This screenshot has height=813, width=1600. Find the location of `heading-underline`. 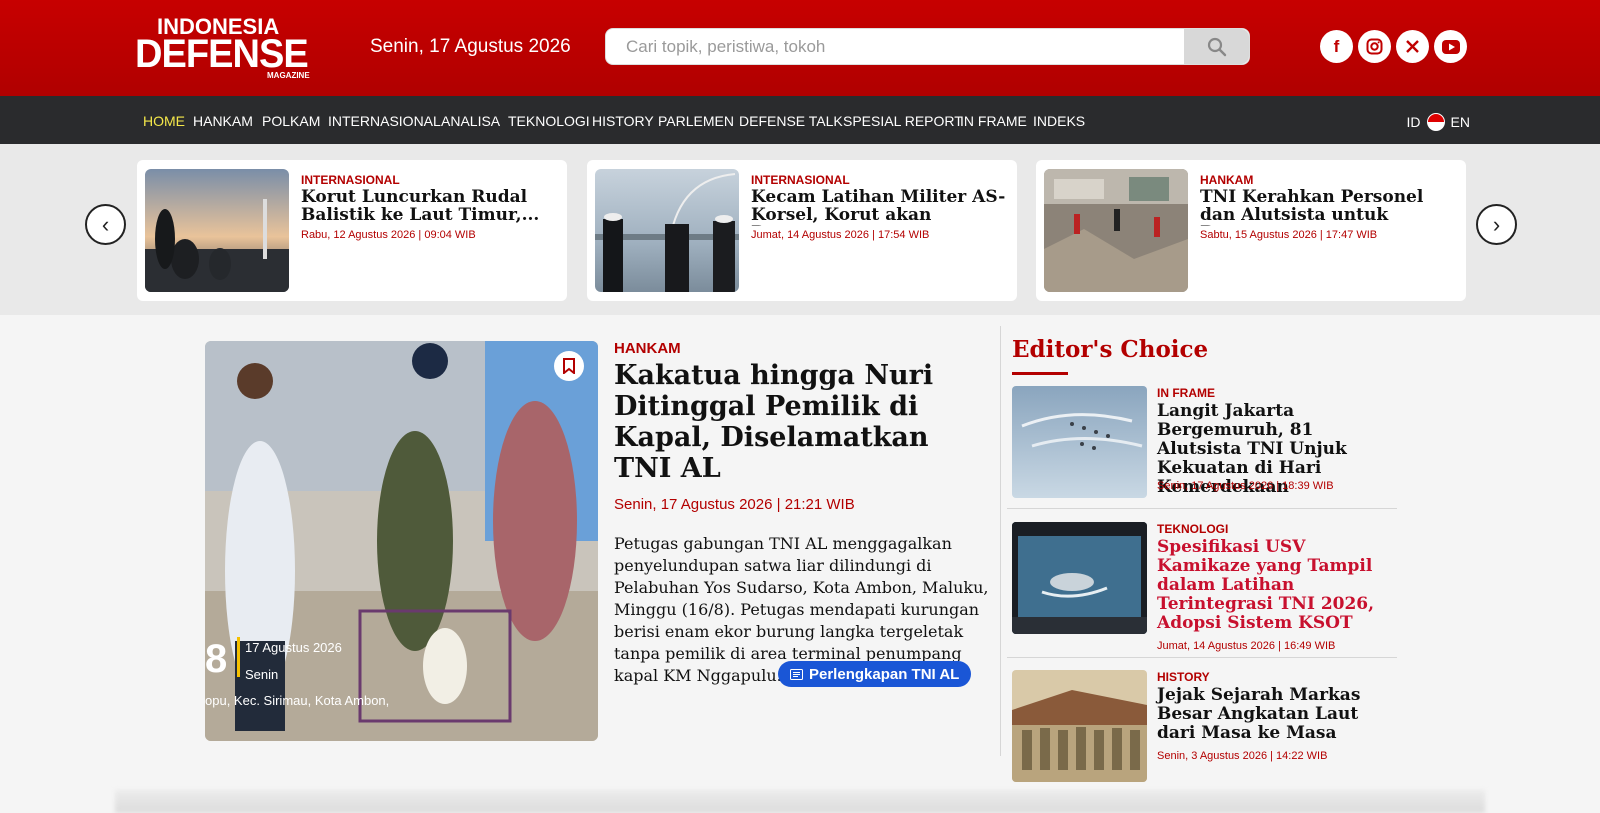

heading-underline is located at coordinates (1040, 373).